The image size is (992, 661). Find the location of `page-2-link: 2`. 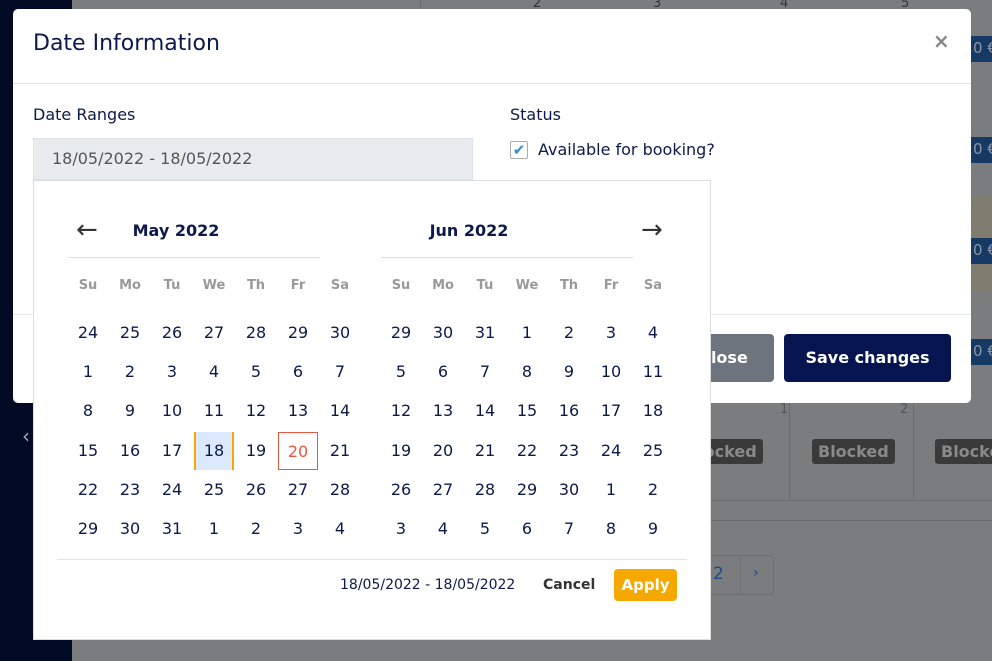

page-2-link: 2 is located at coordinates (718, 574).